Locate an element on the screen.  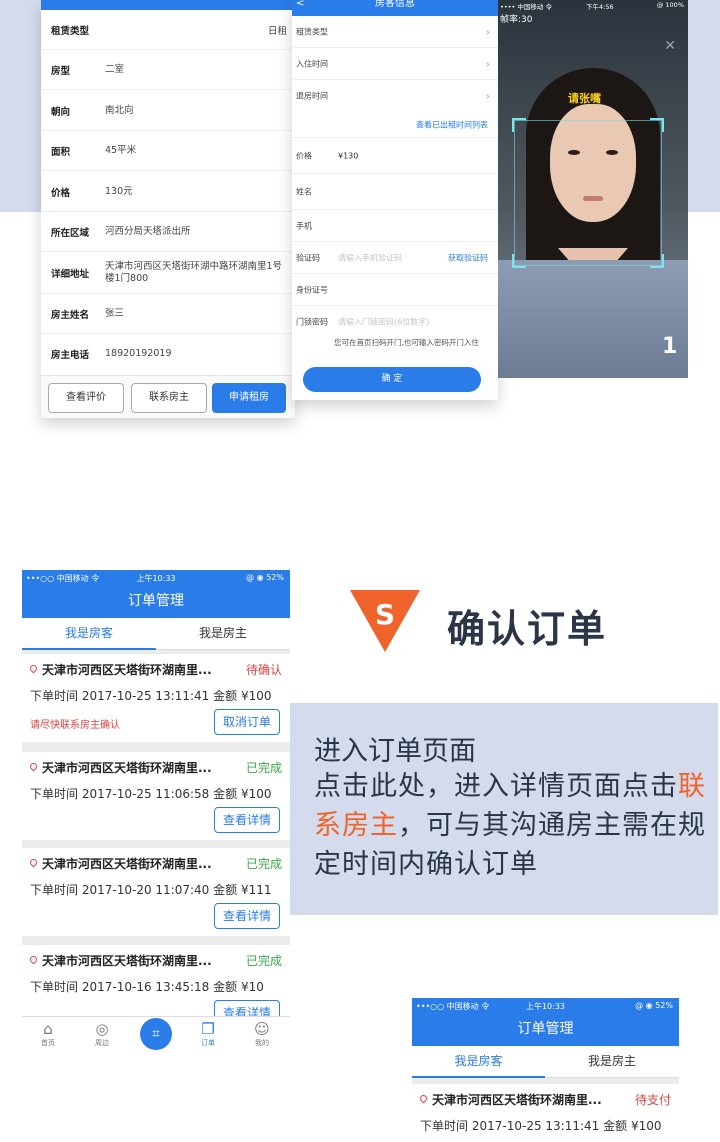
detail-label: 房主电话 is located at coordinates (70, 355).